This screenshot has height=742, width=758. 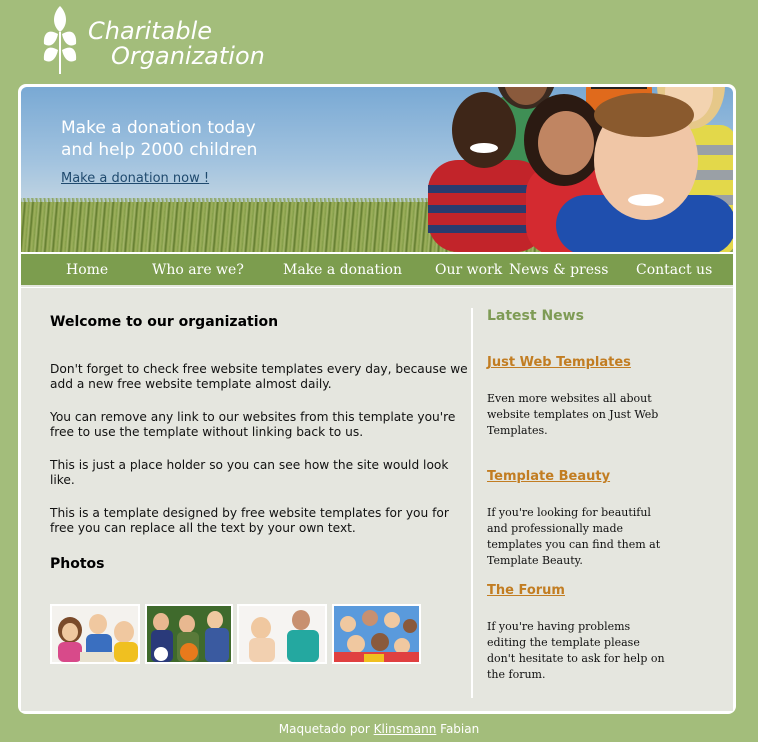 What do you see at coordinates (548, 476) in the screenshot?
I see `news-heading-2: Template Beauty` at bounding box center [548, 476].